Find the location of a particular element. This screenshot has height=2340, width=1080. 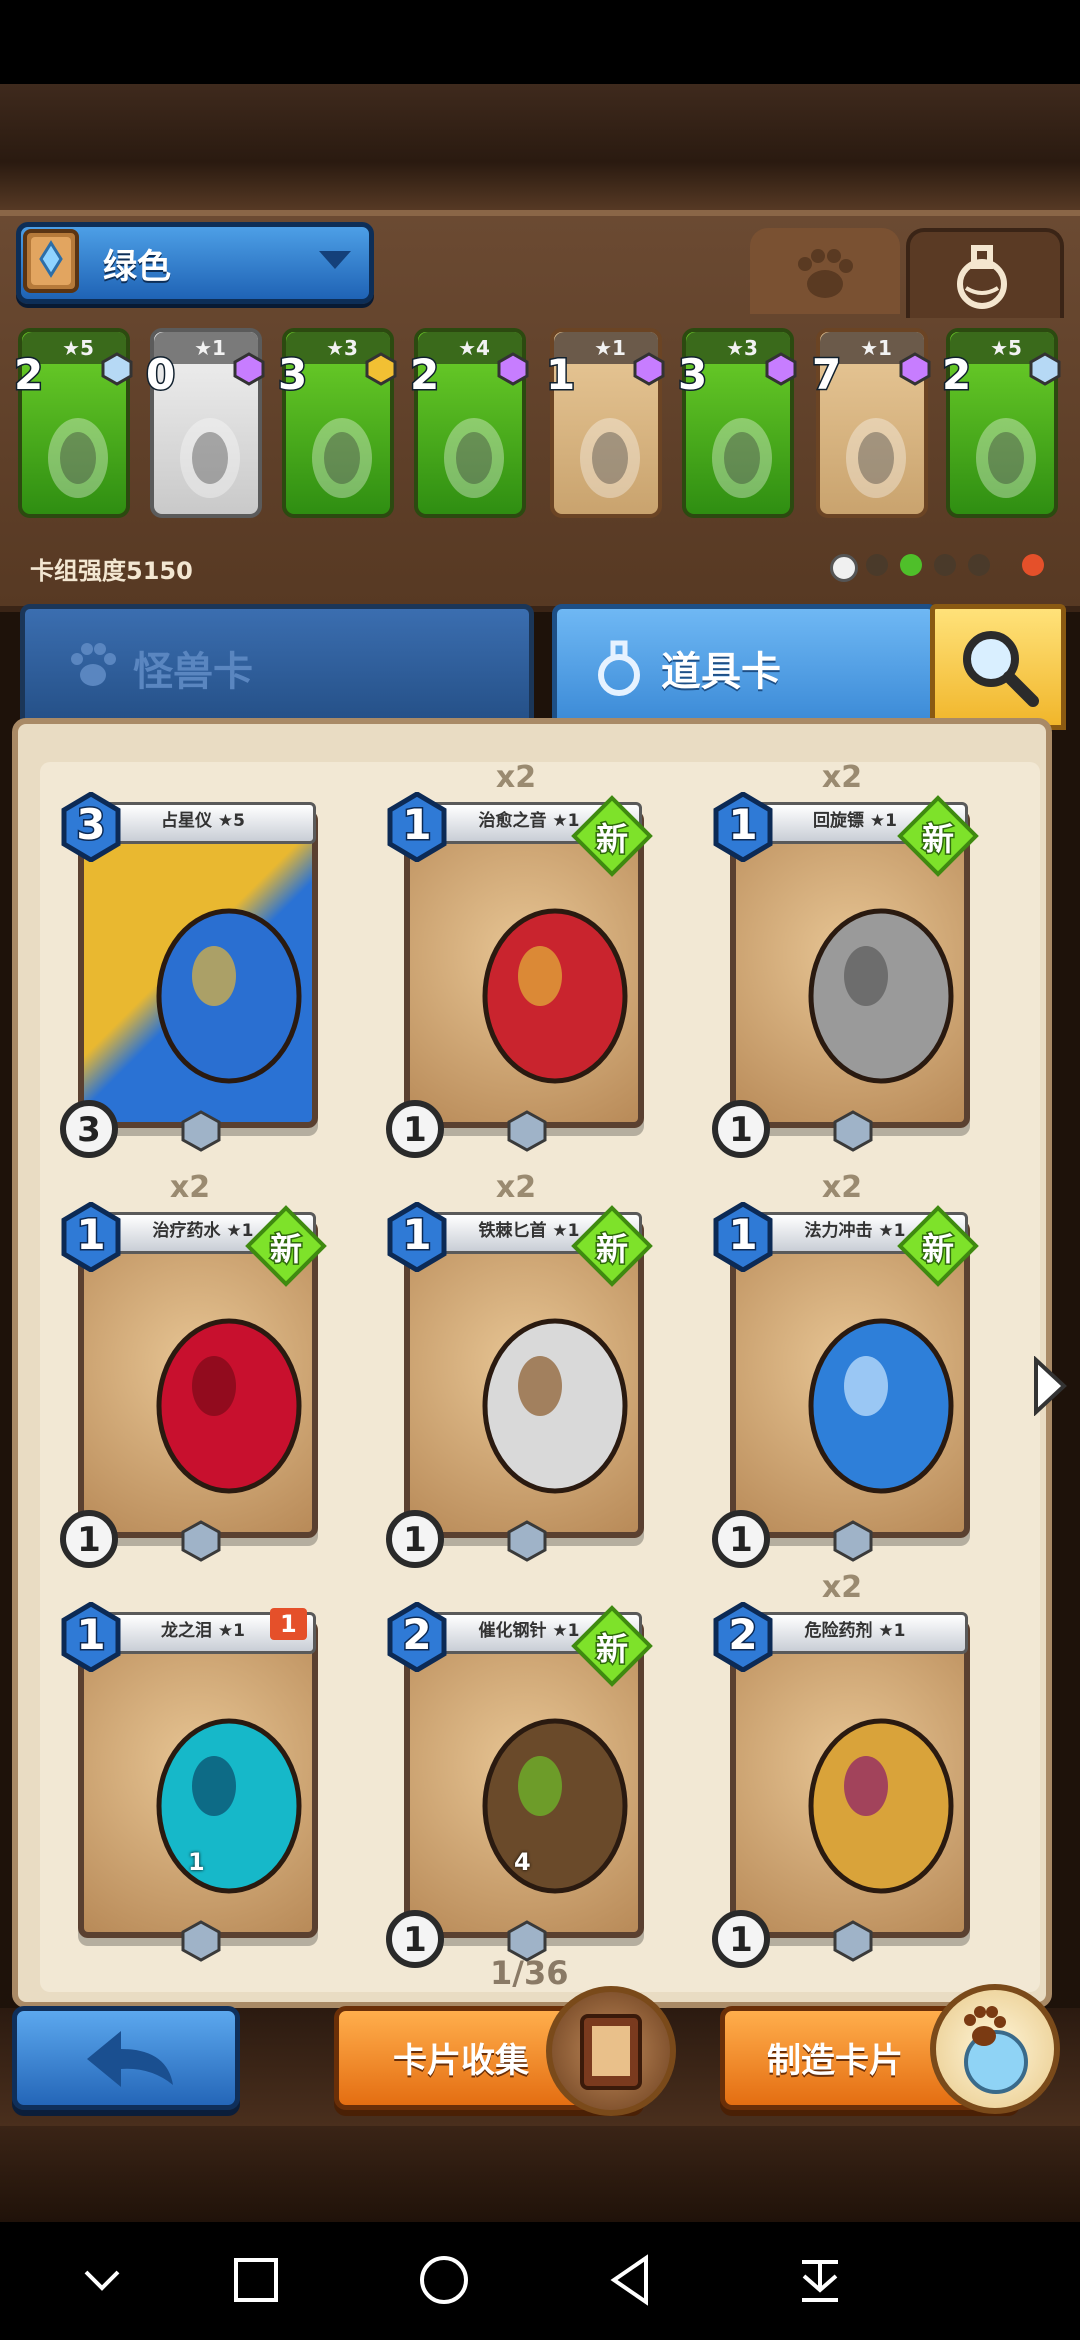

fire-element-icon is located at coordinates (1033, 565).